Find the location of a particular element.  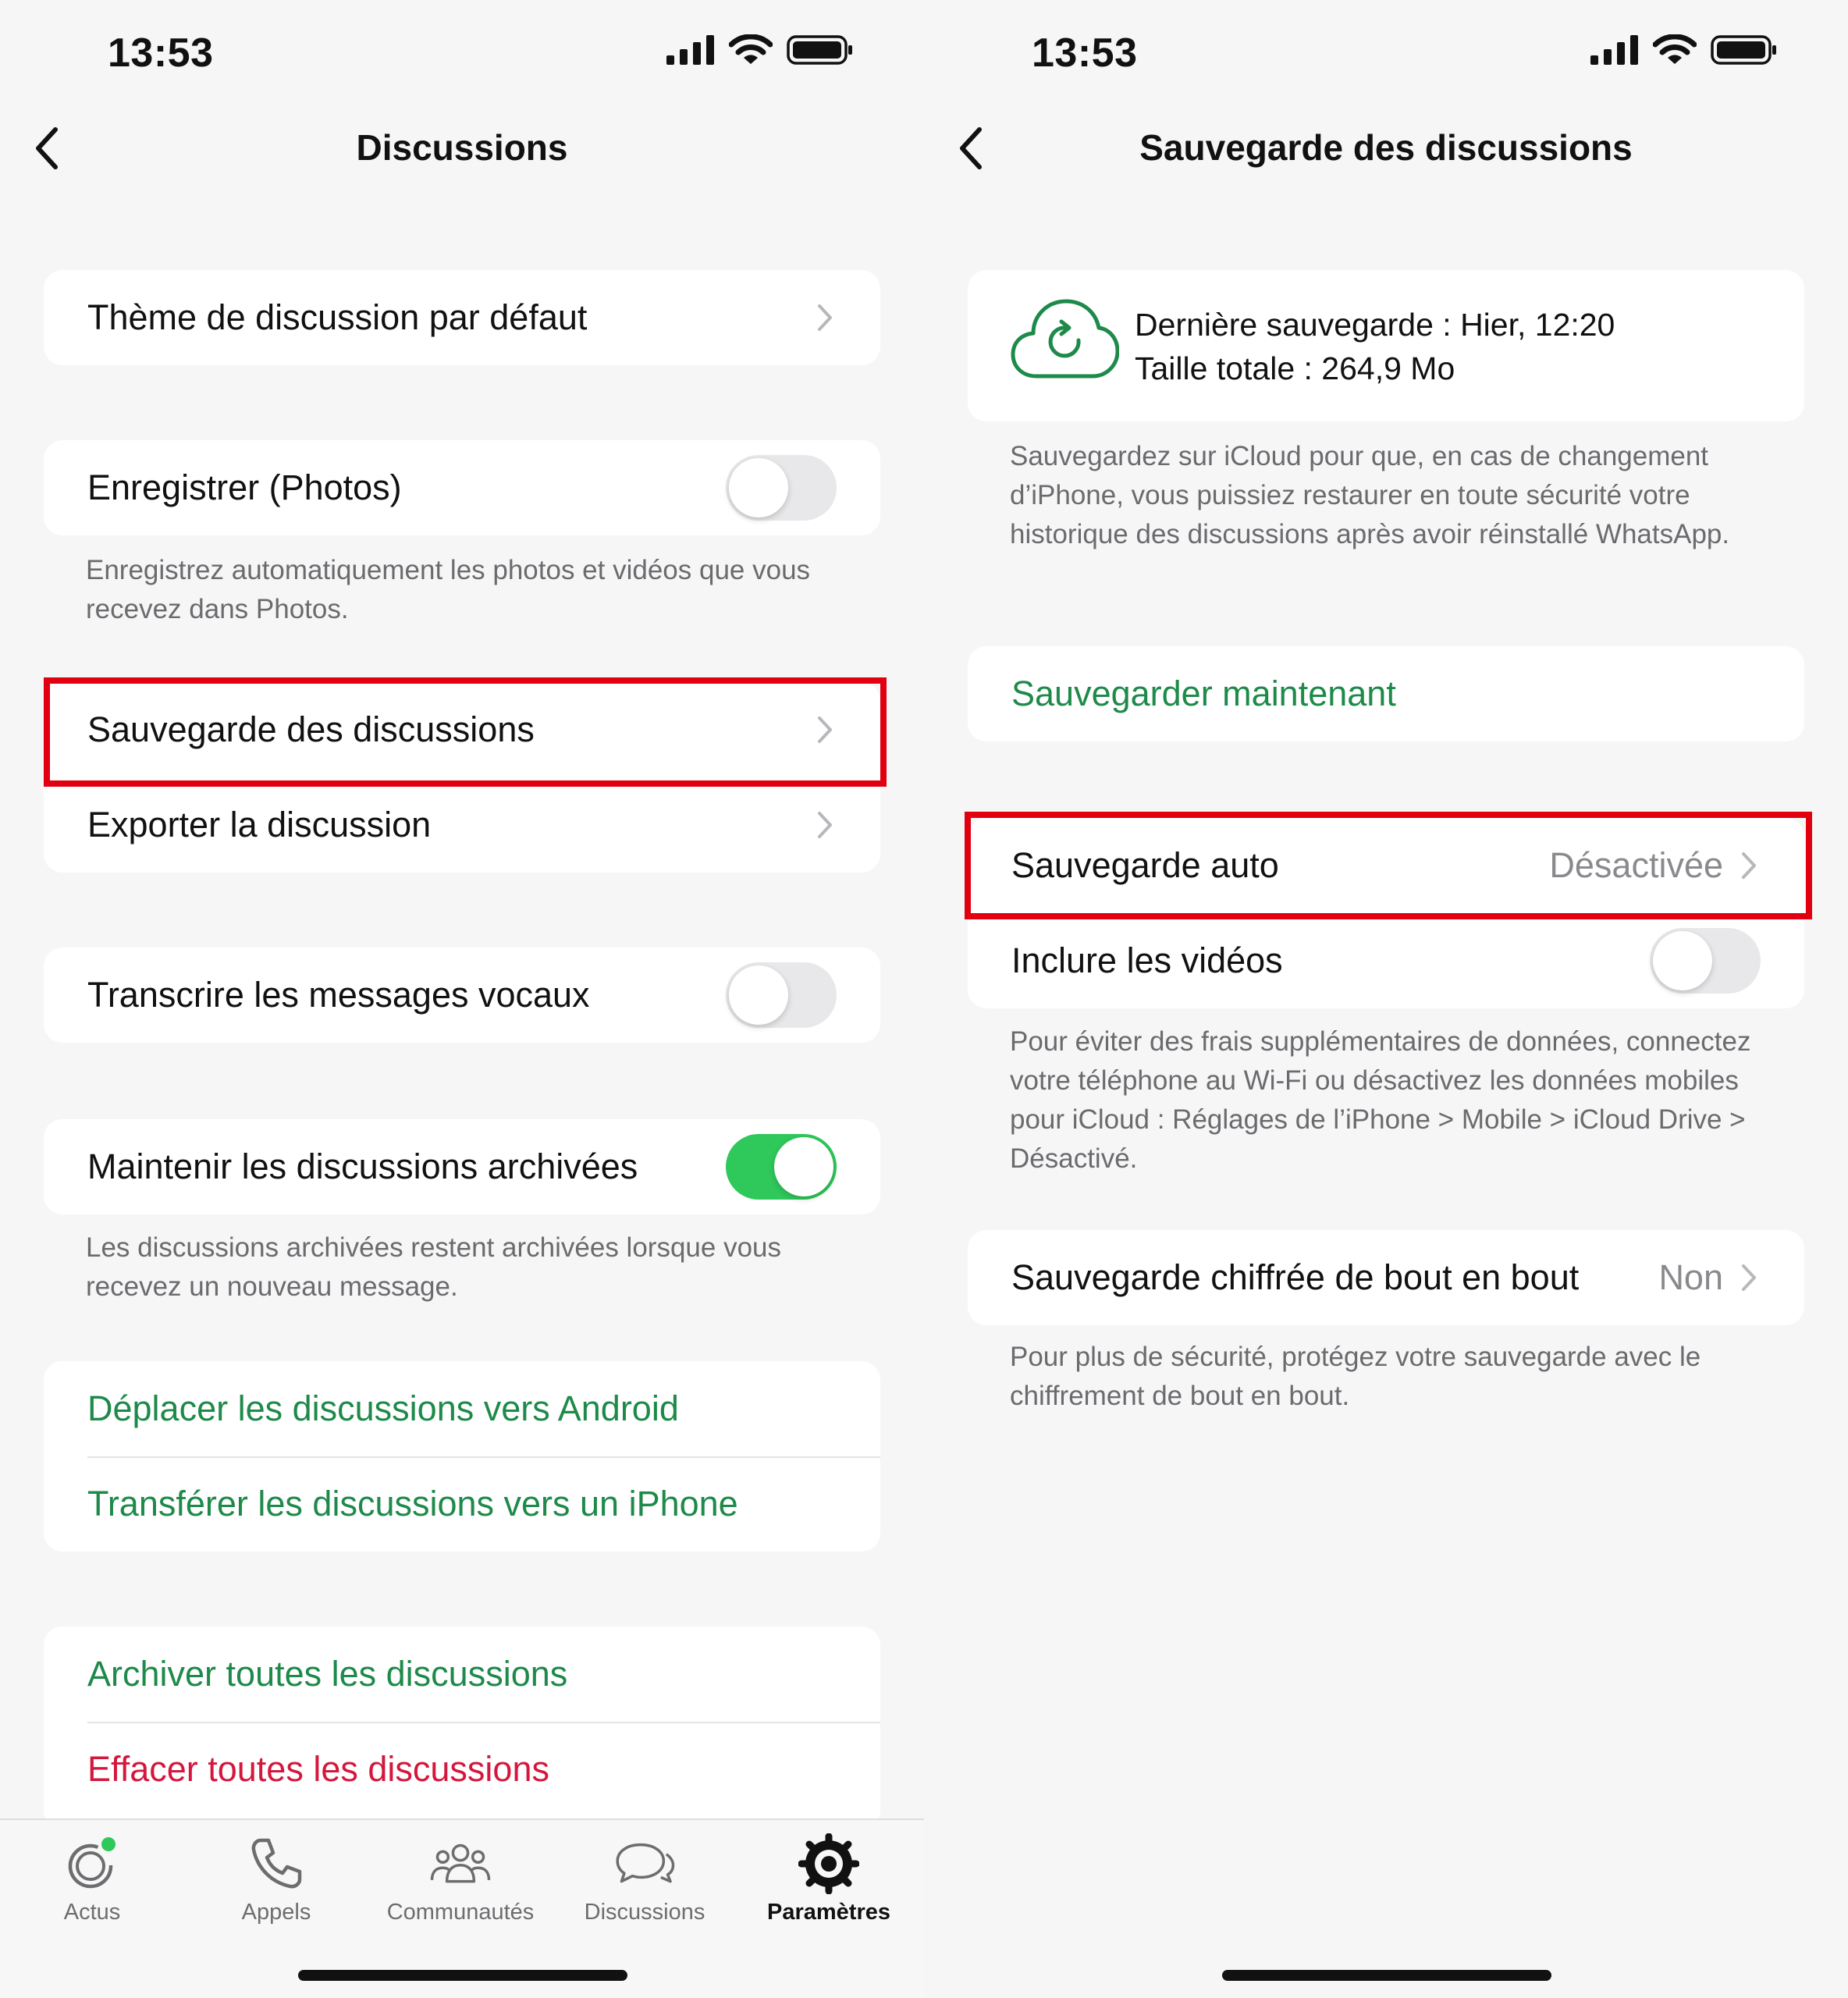

keep-chats-archived-row: Maintenir les discussions archivées is located at coordinates (462, 1166).